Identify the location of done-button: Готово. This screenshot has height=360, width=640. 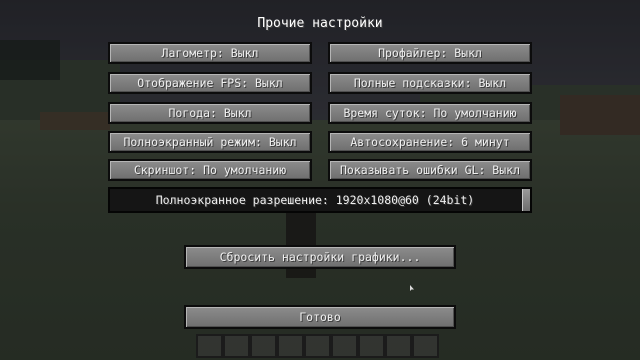
(320, 317).